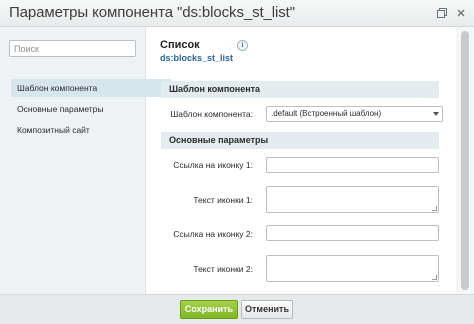  Describe the element at coordinates (461, 13) in the screenshot. I see `close-icon` at that location.